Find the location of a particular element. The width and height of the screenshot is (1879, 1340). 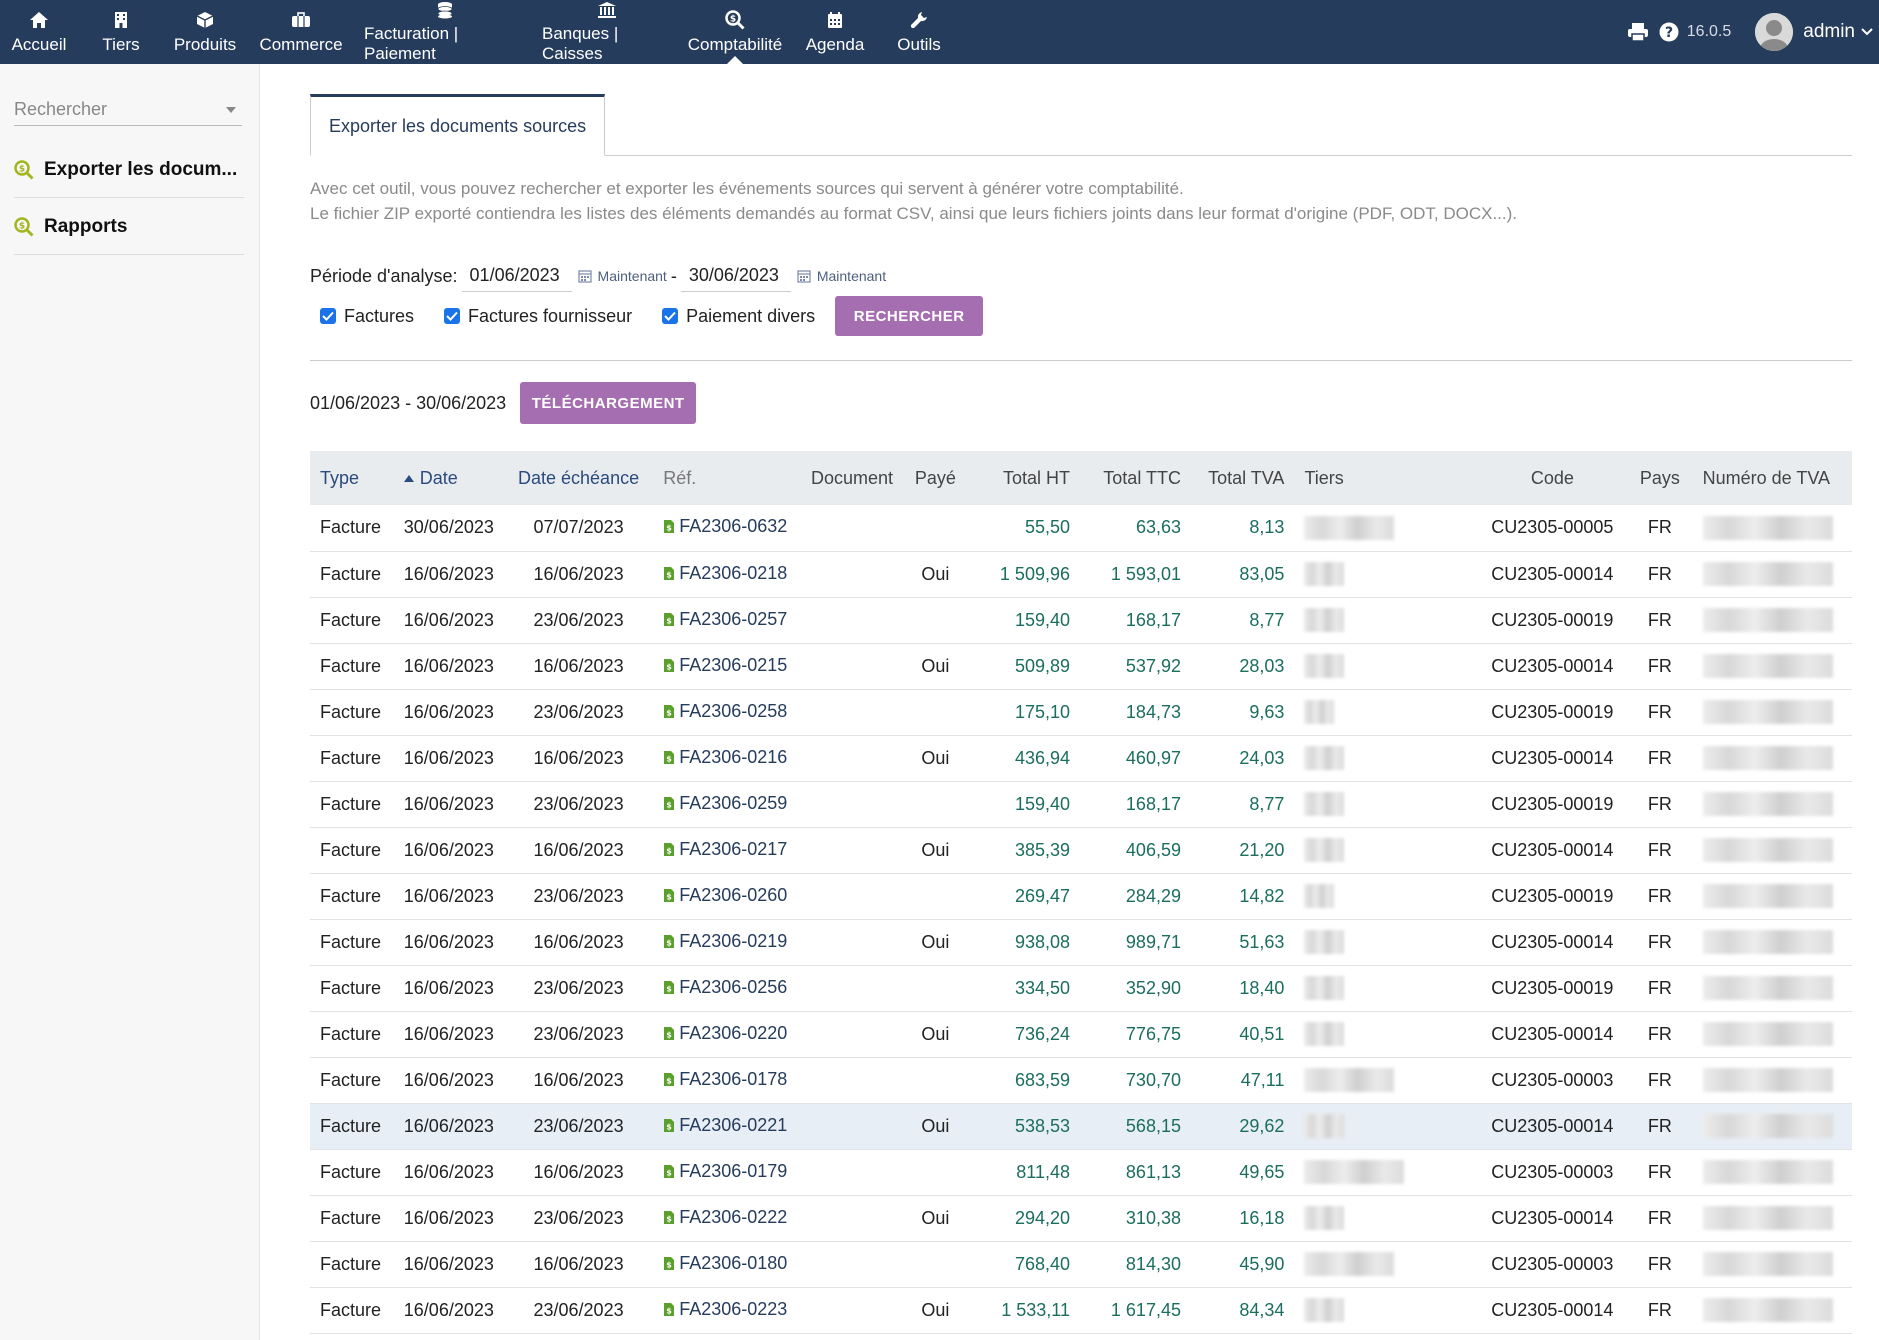

invoice-ref-link: $ FA2306-0223 is located at coordinates (725, 1309).